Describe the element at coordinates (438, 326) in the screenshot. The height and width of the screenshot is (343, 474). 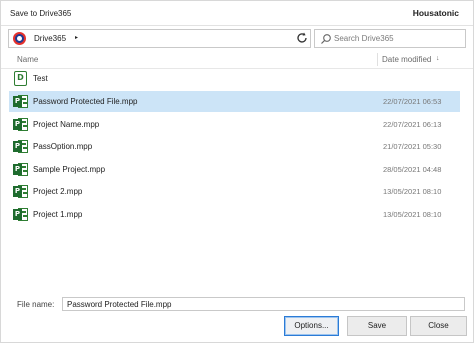
I see `close-button: Close` at that location.